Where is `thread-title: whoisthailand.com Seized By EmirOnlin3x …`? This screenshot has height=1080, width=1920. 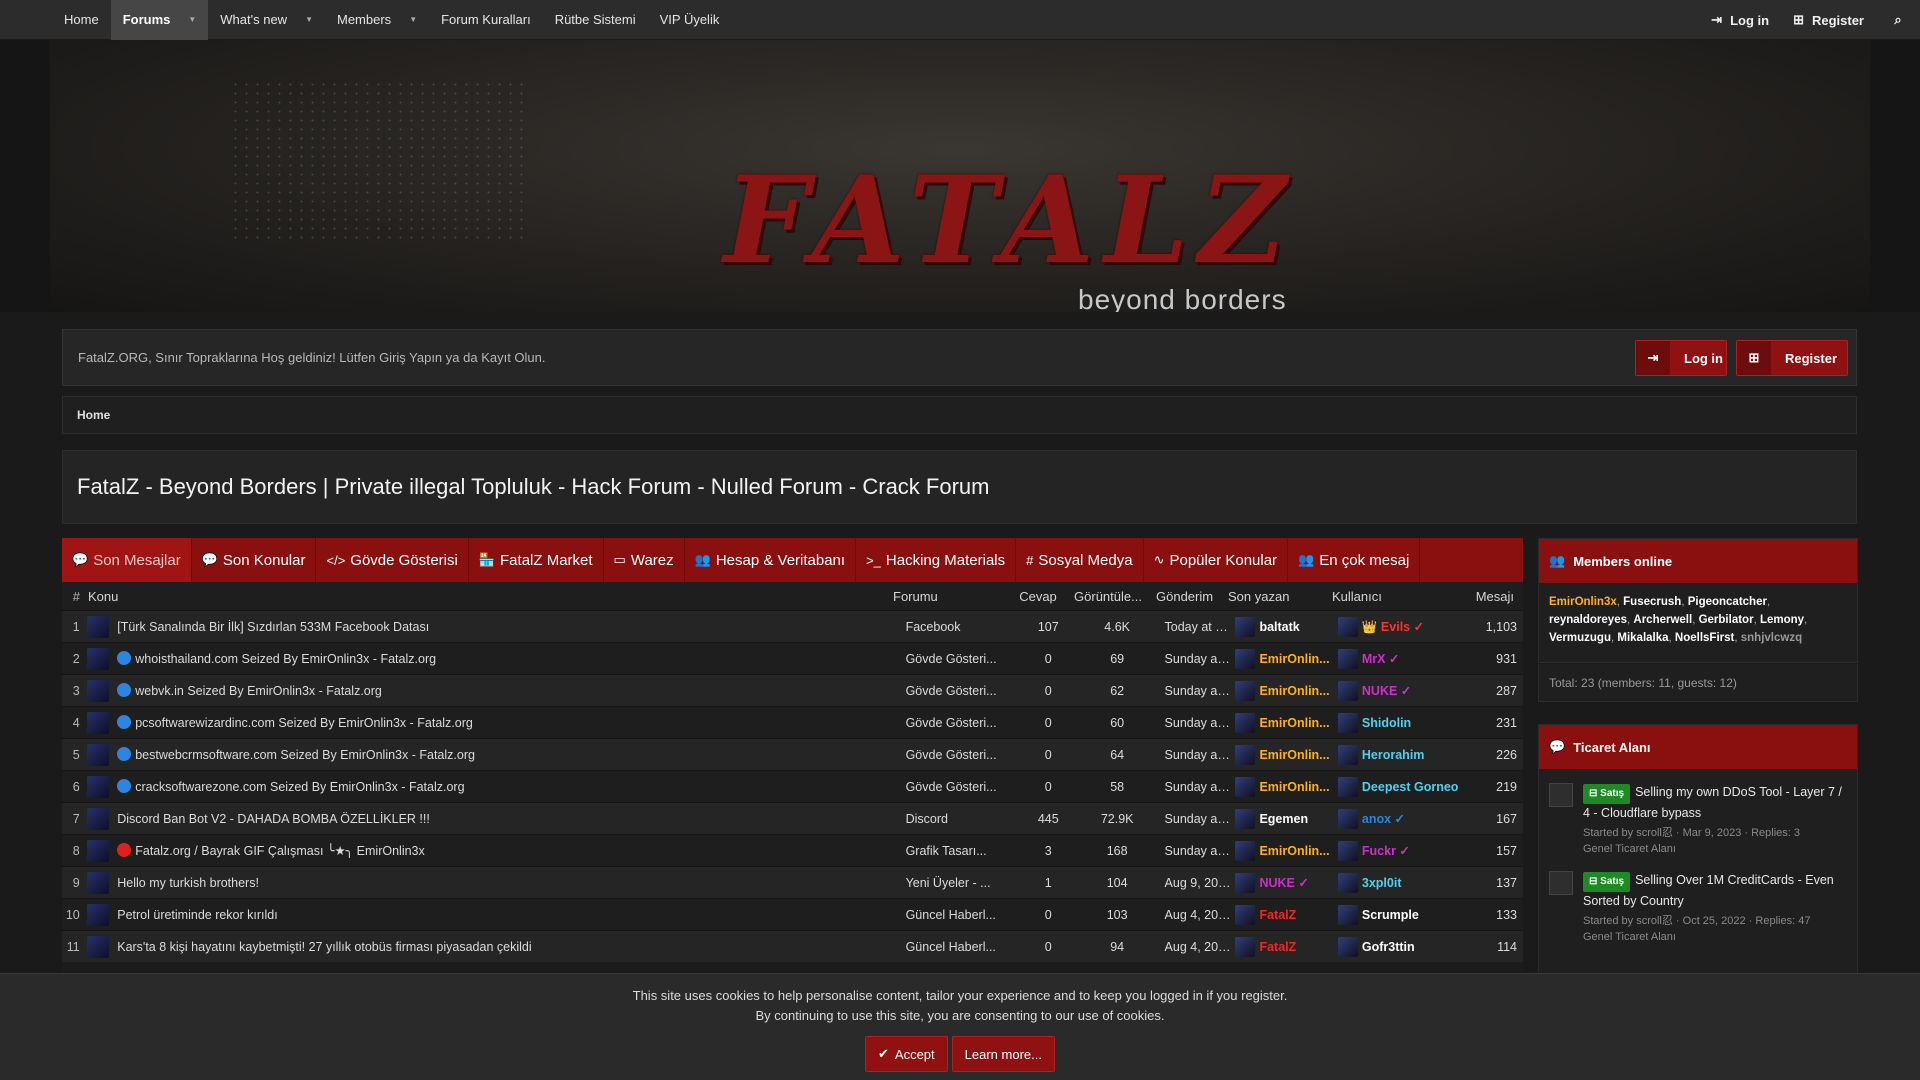 thread-title: whoisthailand.com Seized By EmirOnlin3x … is located at coordinates (506, 658).